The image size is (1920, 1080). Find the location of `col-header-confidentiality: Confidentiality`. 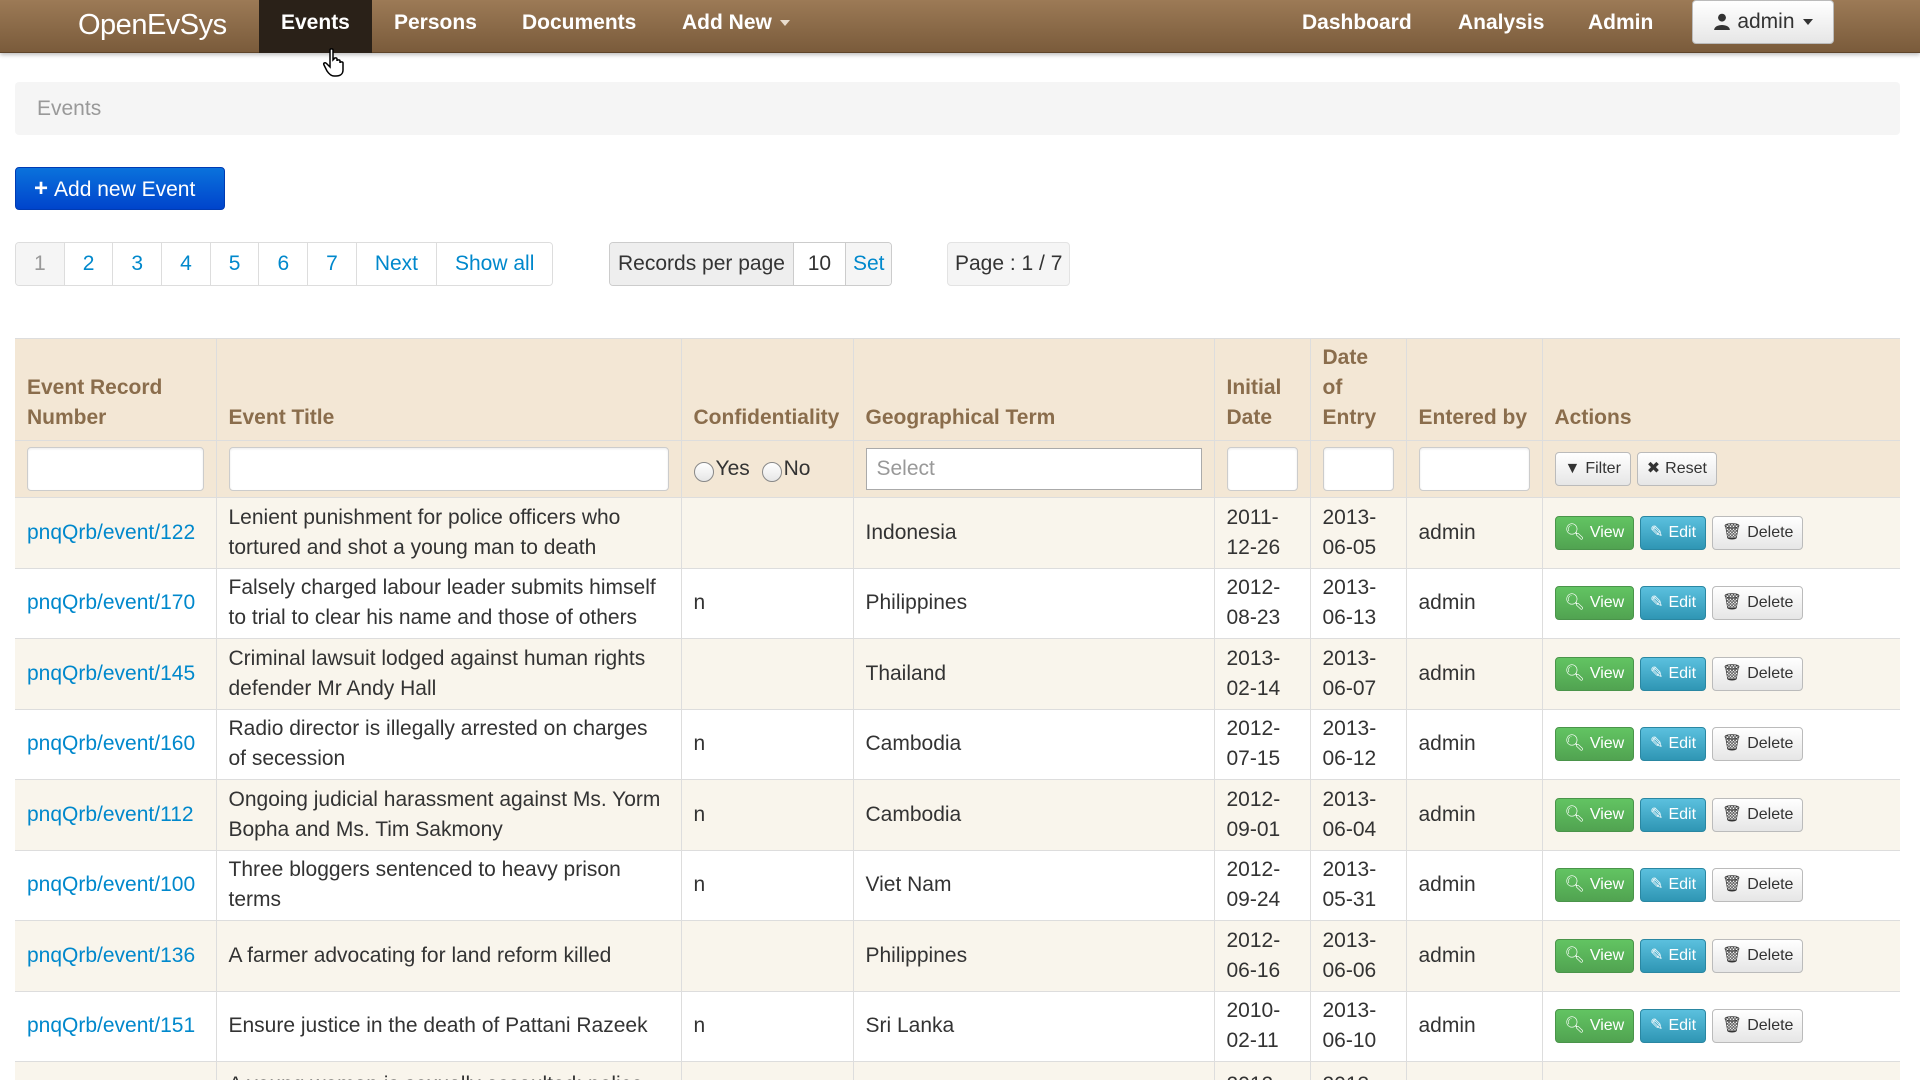

col-header-confidentiality: Confidentiality is located at coordinates (766, 389).